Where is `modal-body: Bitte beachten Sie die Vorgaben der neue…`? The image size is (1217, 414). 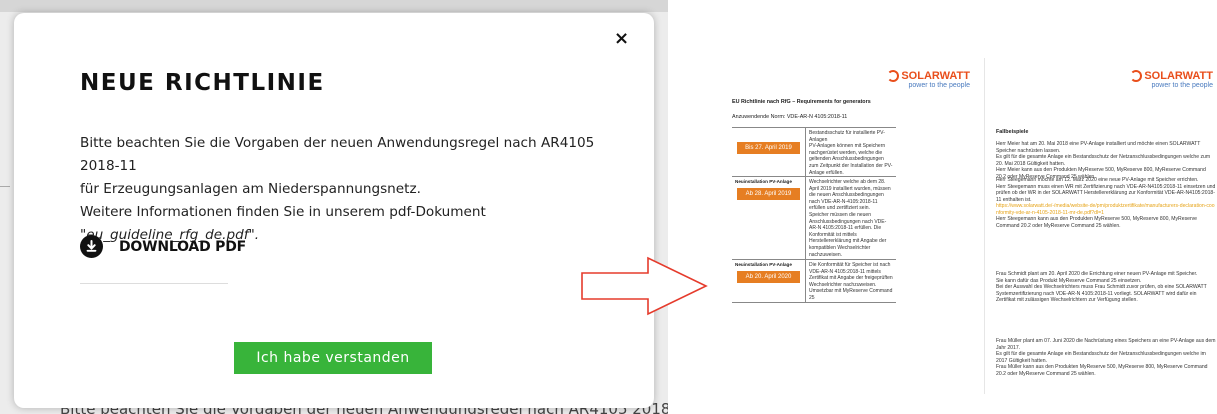 modal-body: Bitte beachten Sie die Vorgaben der neue… is located at coordinates (340, 189).